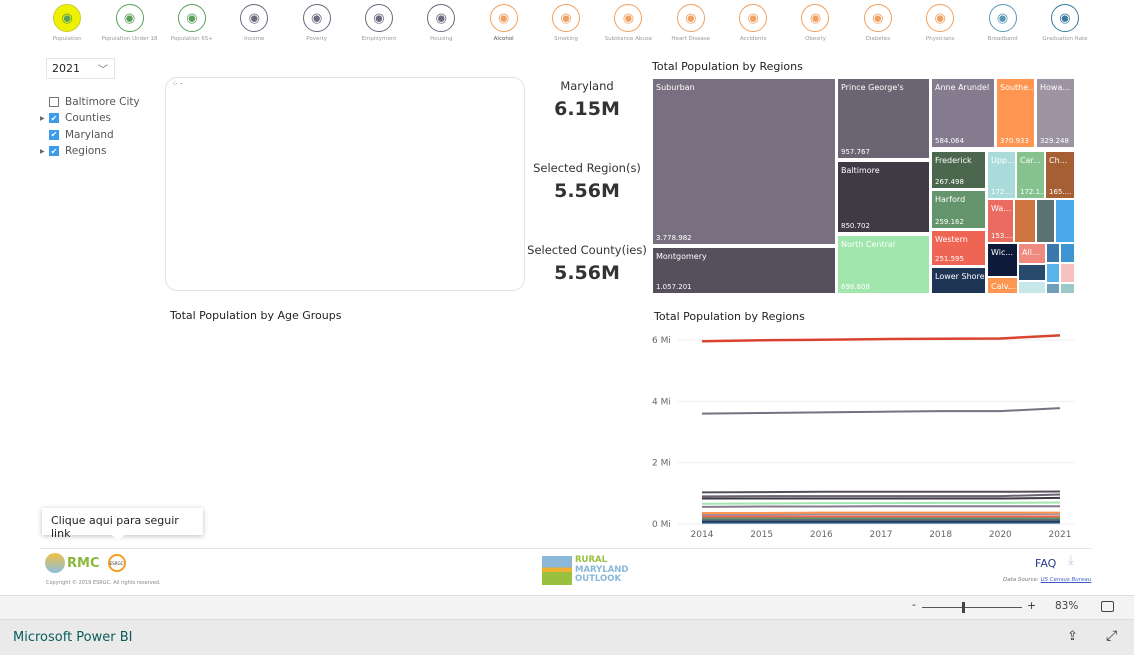 The width and height of the screenshot is (1134, 655). Describe the element at coordinates (1015, 113) in the screenshot. I see `treemap-cell: Southe... 370.933` at that location.